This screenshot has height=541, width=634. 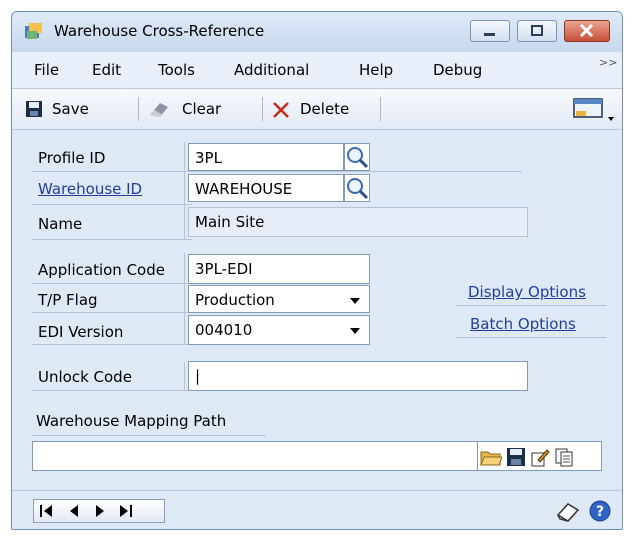 What do you see at coordinates (70, 109) in the screenshot?
I see `save-label: Save` at bounding box center [70, 109].